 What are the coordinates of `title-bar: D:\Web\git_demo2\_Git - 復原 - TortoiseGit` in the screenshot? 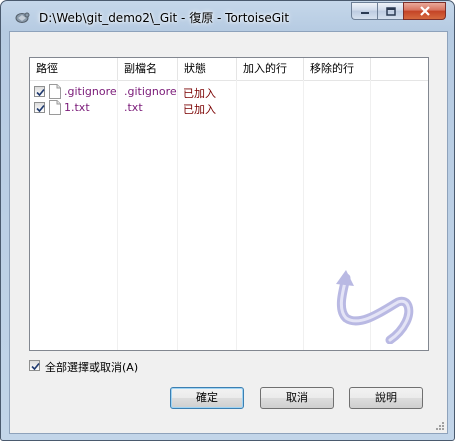 It's located at (227, 16).